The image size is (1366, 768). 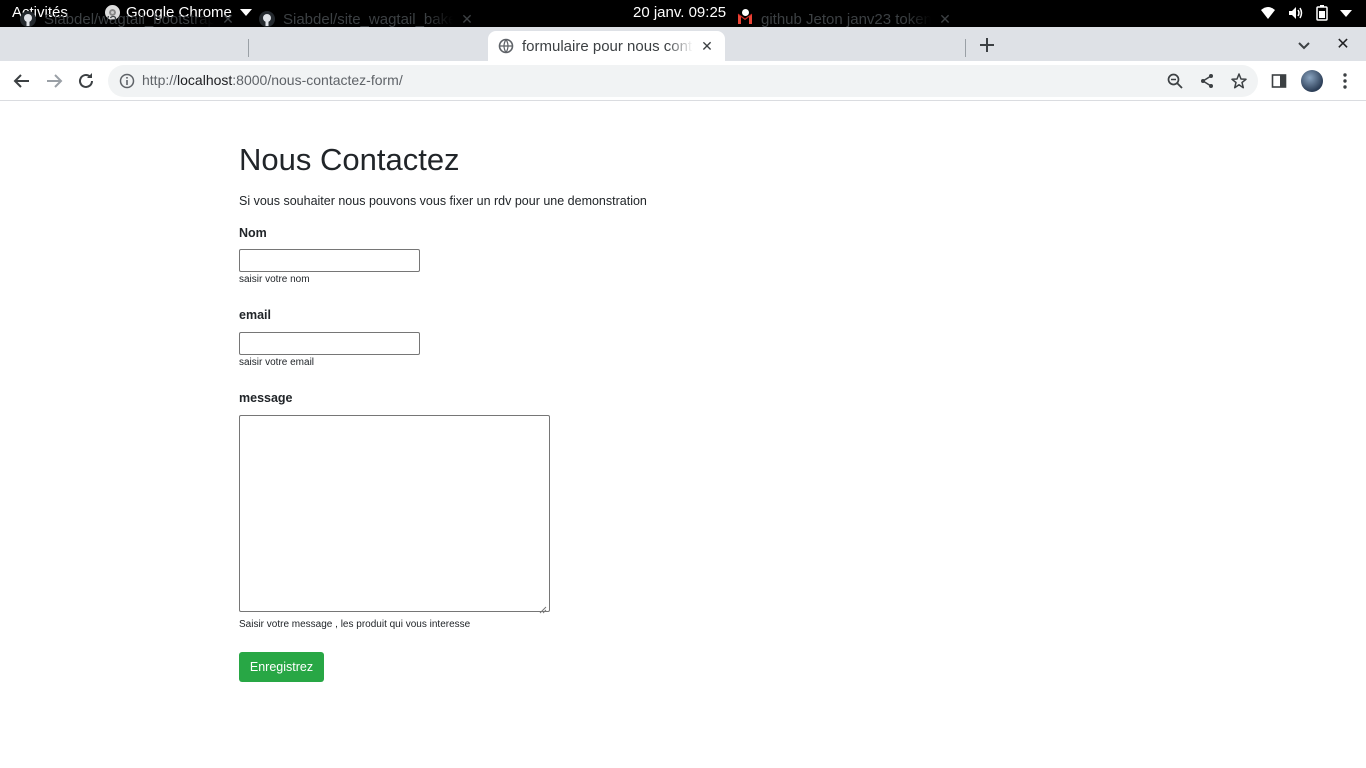 What do you see at coordinates (1346, 13) in the screenshot?
I see `caret-down-icon` at bounding box center [1346, 13].